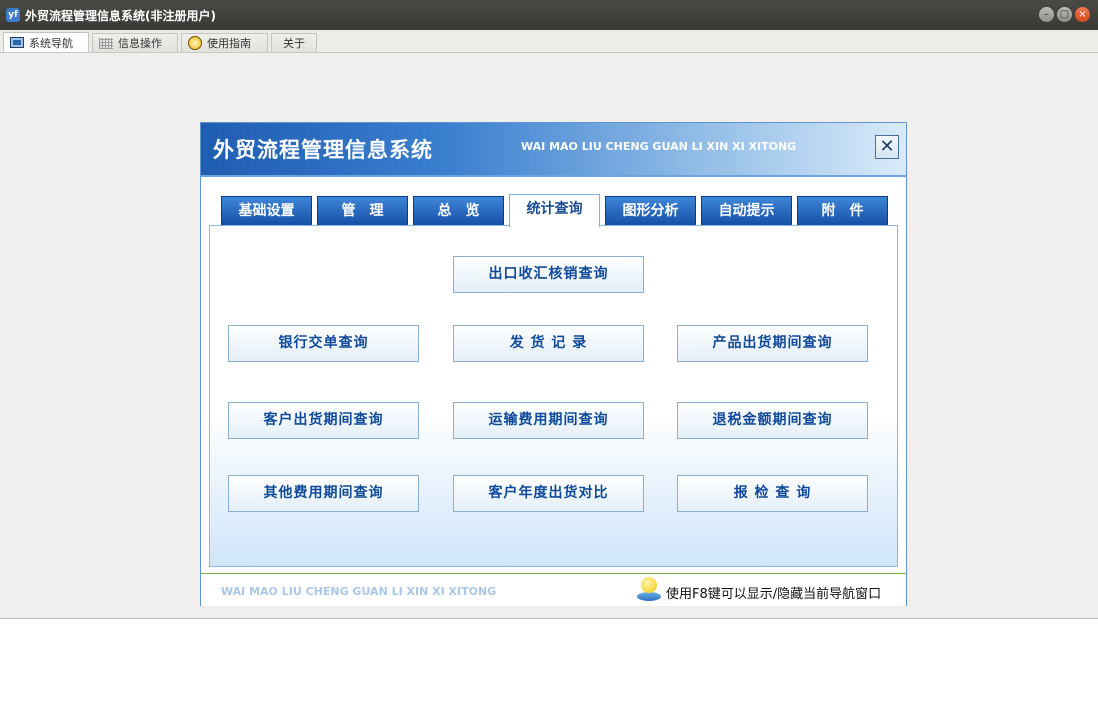 The width and height of the screenshot is (1098, 713). Describe the element at coordinates (746, 211) in the screenshot. I see `nav-tab-auto-reminder: 自动提示` at that location.